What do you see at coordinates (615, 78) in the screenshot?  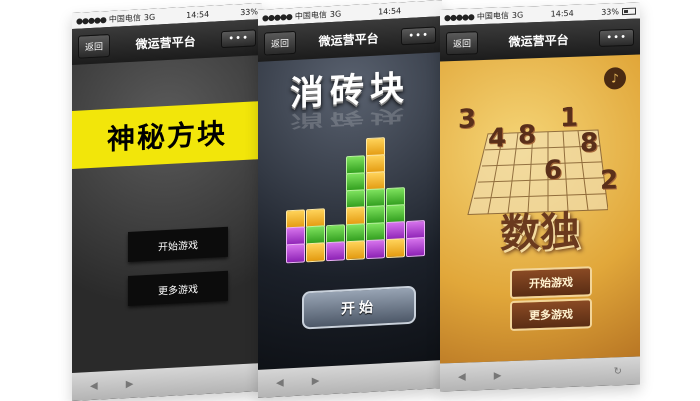 I see `sound-icon: ♪` at bounding box center [615, 78].